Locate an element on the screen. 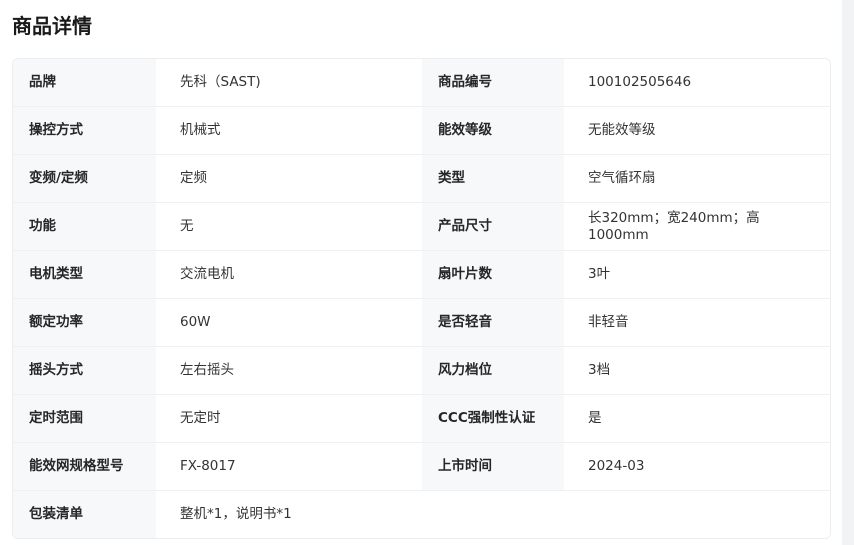 This screenshot has width=854, height=545. spec-value-brand: 先科（SAST) is located at coordinates (289, 82).